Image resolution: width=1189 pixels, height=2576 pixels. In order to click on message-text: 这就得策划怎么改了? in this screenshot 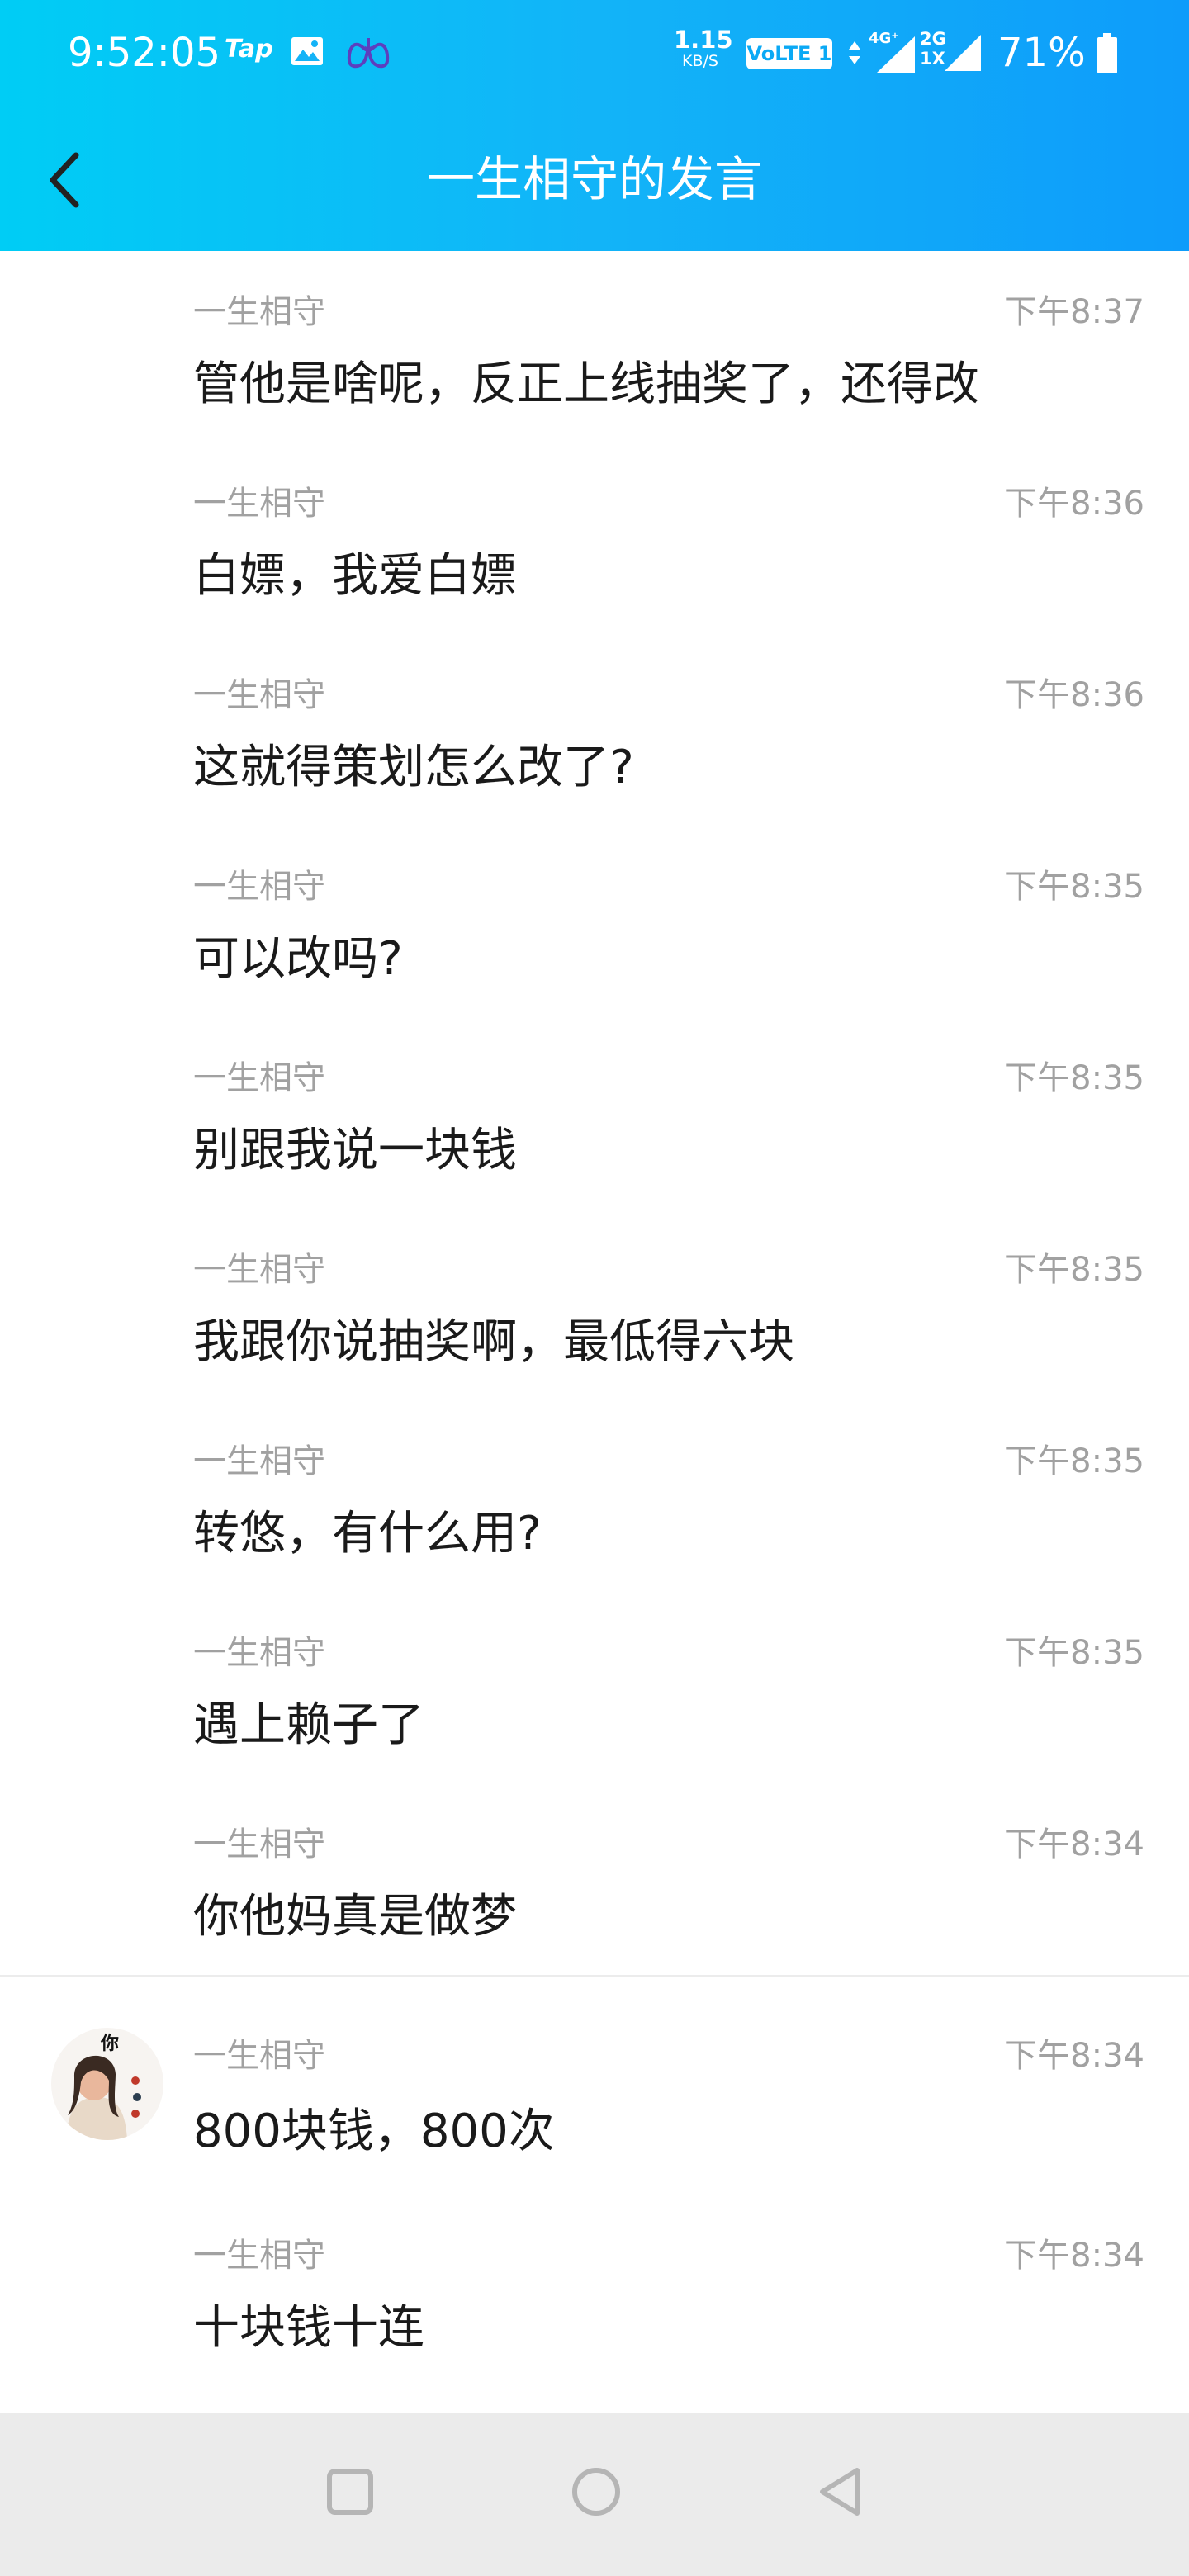, I will do `click(413, 767)`.